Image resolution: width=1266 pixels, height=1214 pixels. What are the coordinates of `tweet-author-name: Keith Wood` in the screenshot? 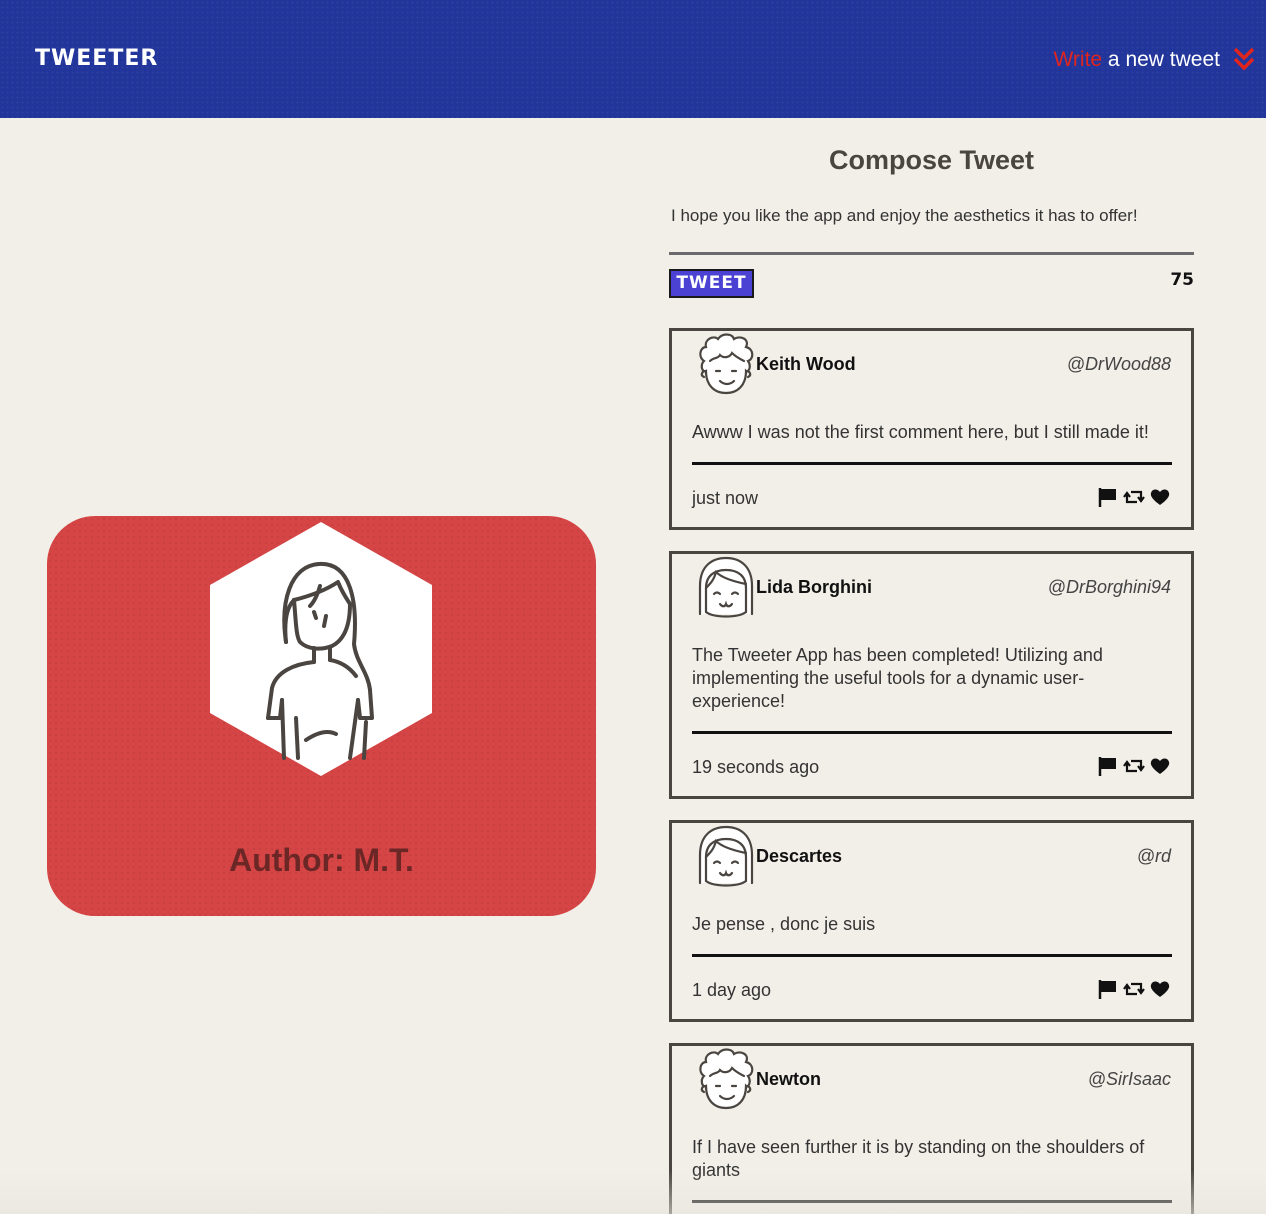 It's located at (806, 364).